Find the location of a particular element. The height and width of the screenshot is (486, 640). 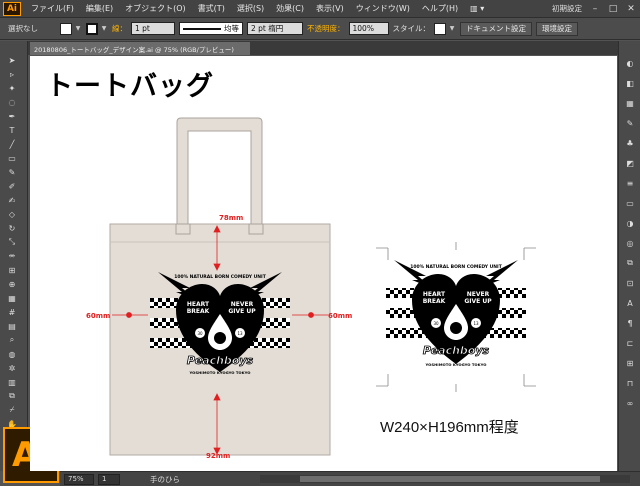

menu-help: ヘルプ(H) is located at coordinates (440, 8).